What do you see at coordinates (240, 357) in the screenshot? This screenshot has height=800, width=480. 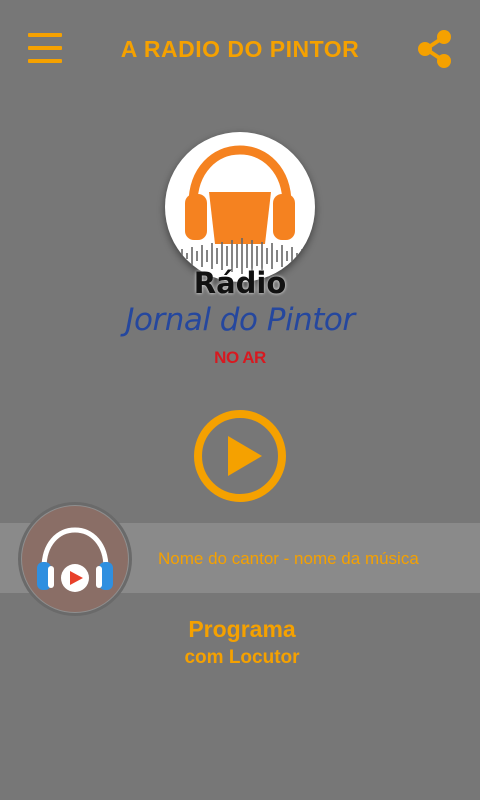 I see `logo-text-on-air: NO AR` at bounding box center [240, 357].